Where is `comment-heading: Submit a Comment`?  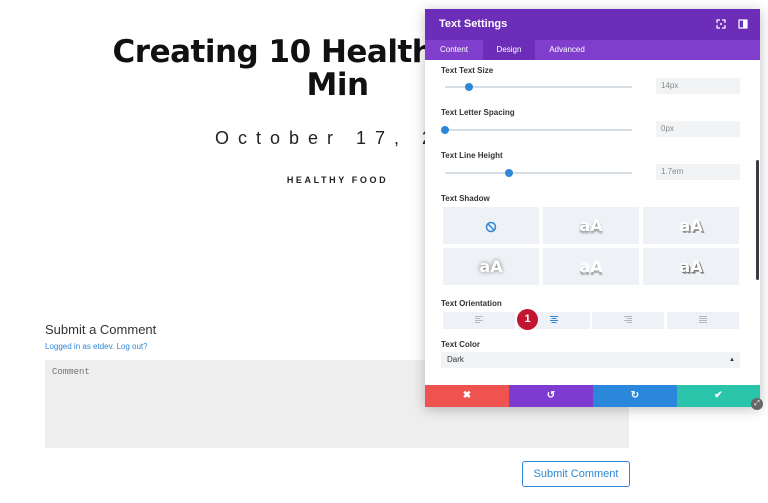
comment-heading: Submit a Comment is located at coordinates (101, 329).